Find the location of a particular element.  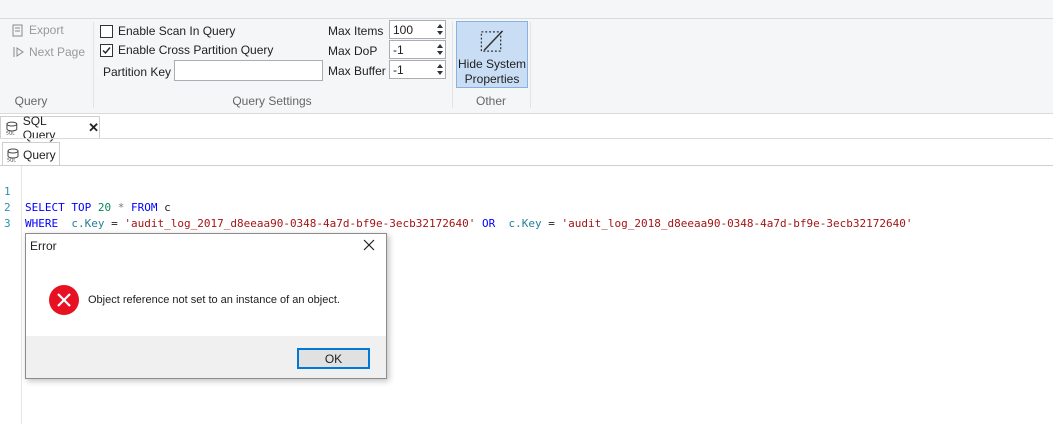

close-icon: ✕ is located at coordinates (93, 128).